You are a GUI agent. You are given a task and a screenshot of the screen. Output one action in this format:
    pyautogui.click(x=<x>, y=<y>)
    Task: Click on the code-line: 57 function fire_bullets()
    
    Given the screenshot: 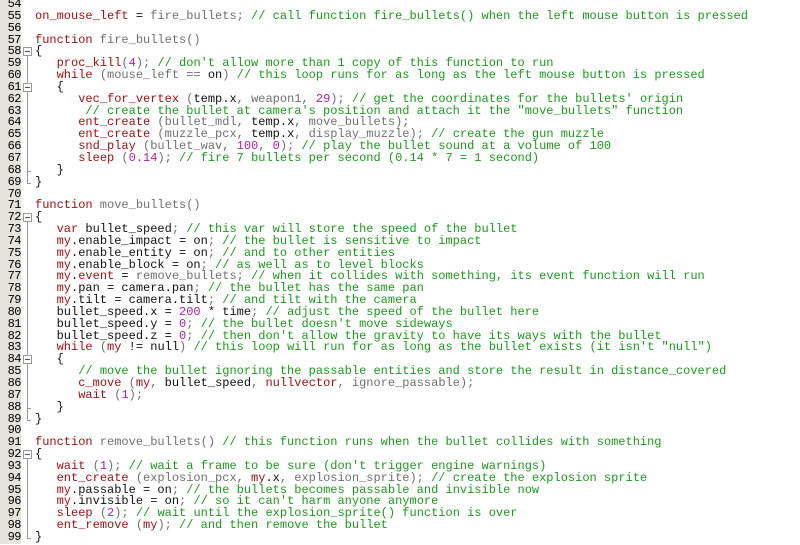 What is the action you would take?
    pyautogui.click(x=400, y=39)
    